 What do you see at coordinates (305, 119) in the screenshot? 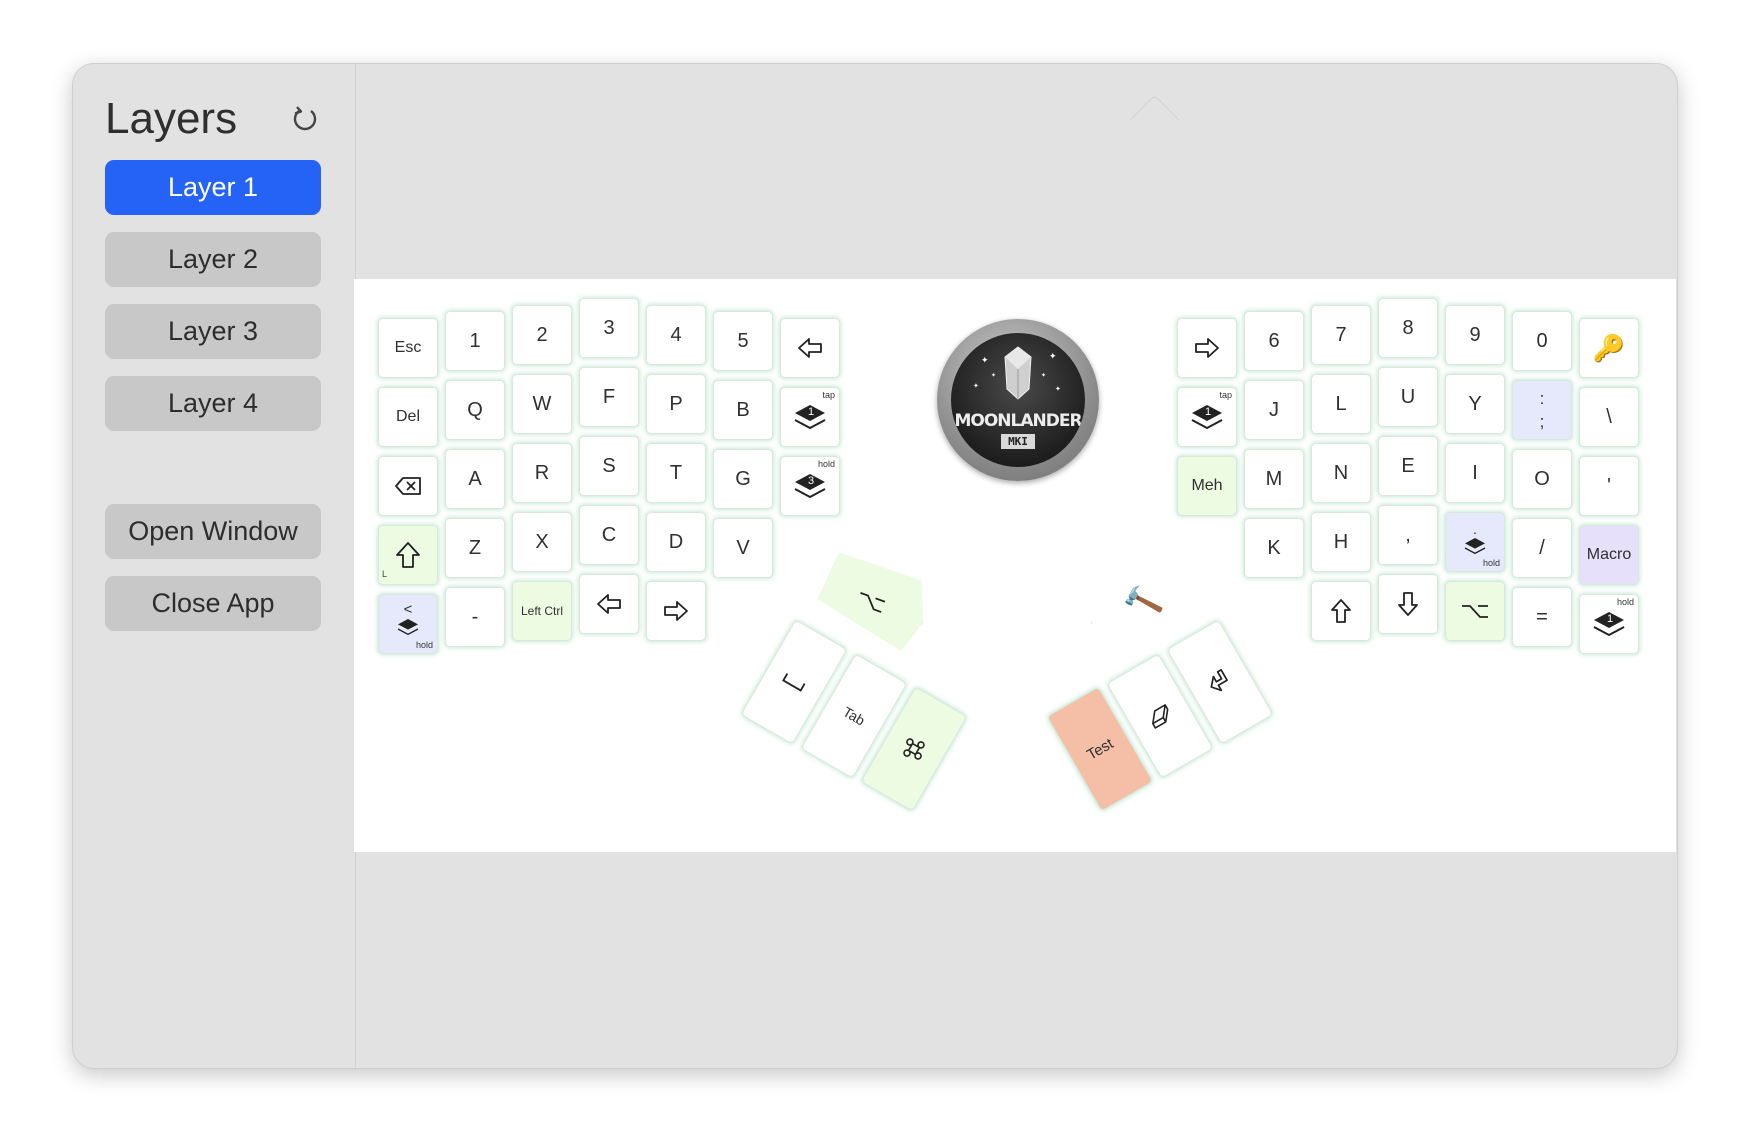
I see `refresh-icon` at bounding box center [305, 119].